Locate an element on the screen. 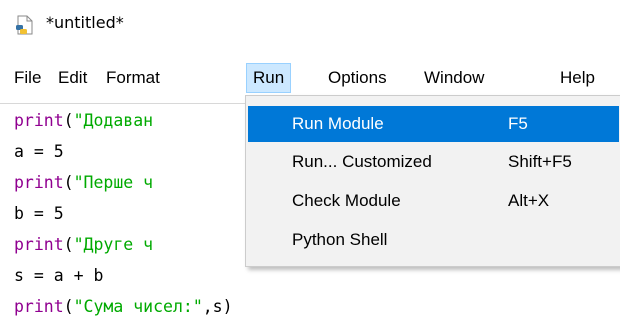 This screenshot has width=620, height=329. code-line: print("Друге ч is located at coordinates (83, 245).